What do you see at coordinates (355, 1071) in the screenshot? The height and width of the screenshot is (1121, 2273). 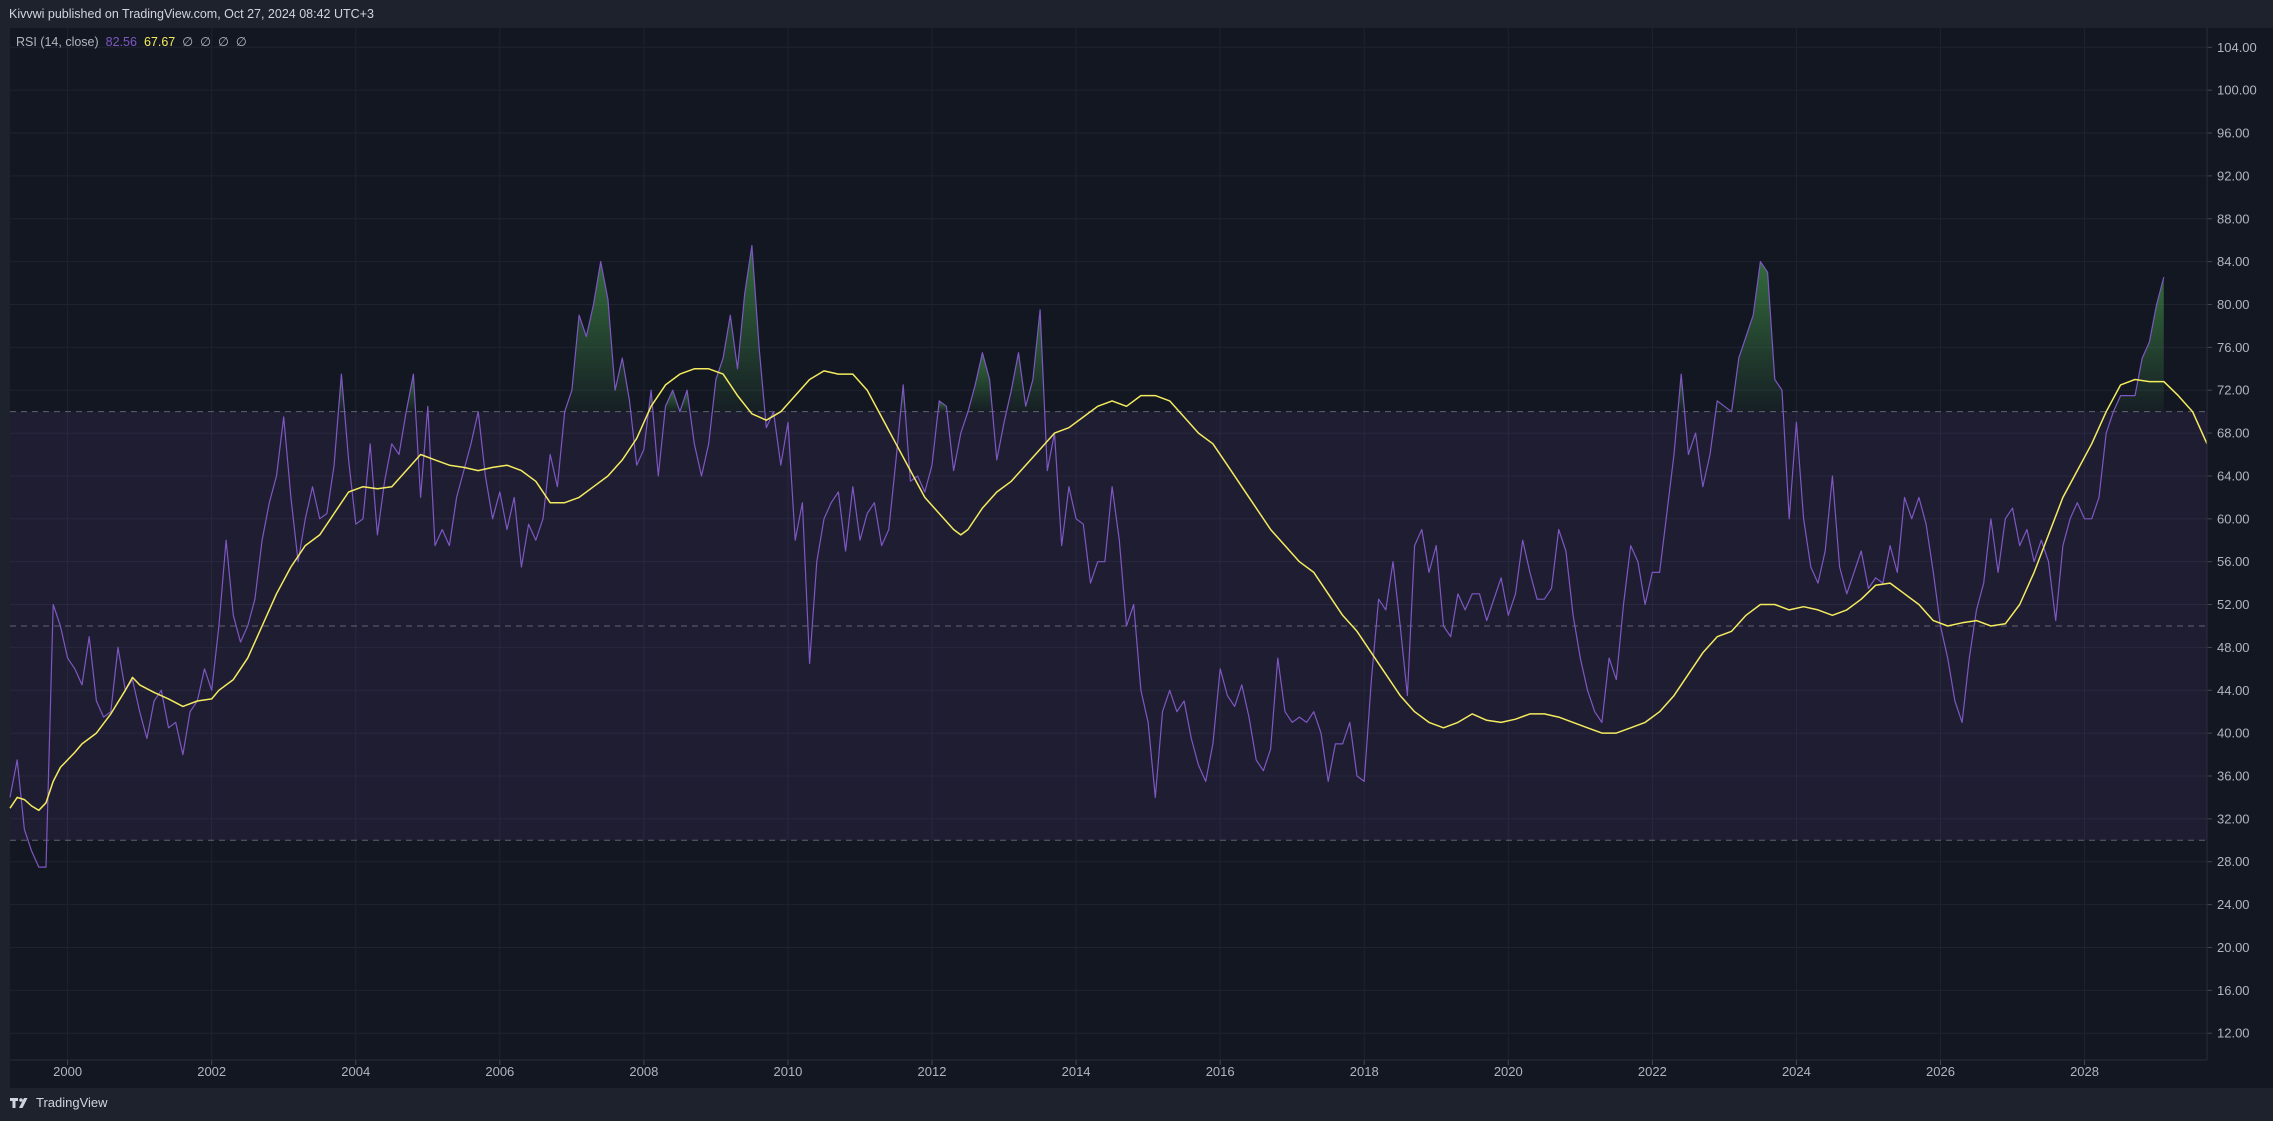 I see `x-tick-label: 2004` at bounding box center [355, 1071].